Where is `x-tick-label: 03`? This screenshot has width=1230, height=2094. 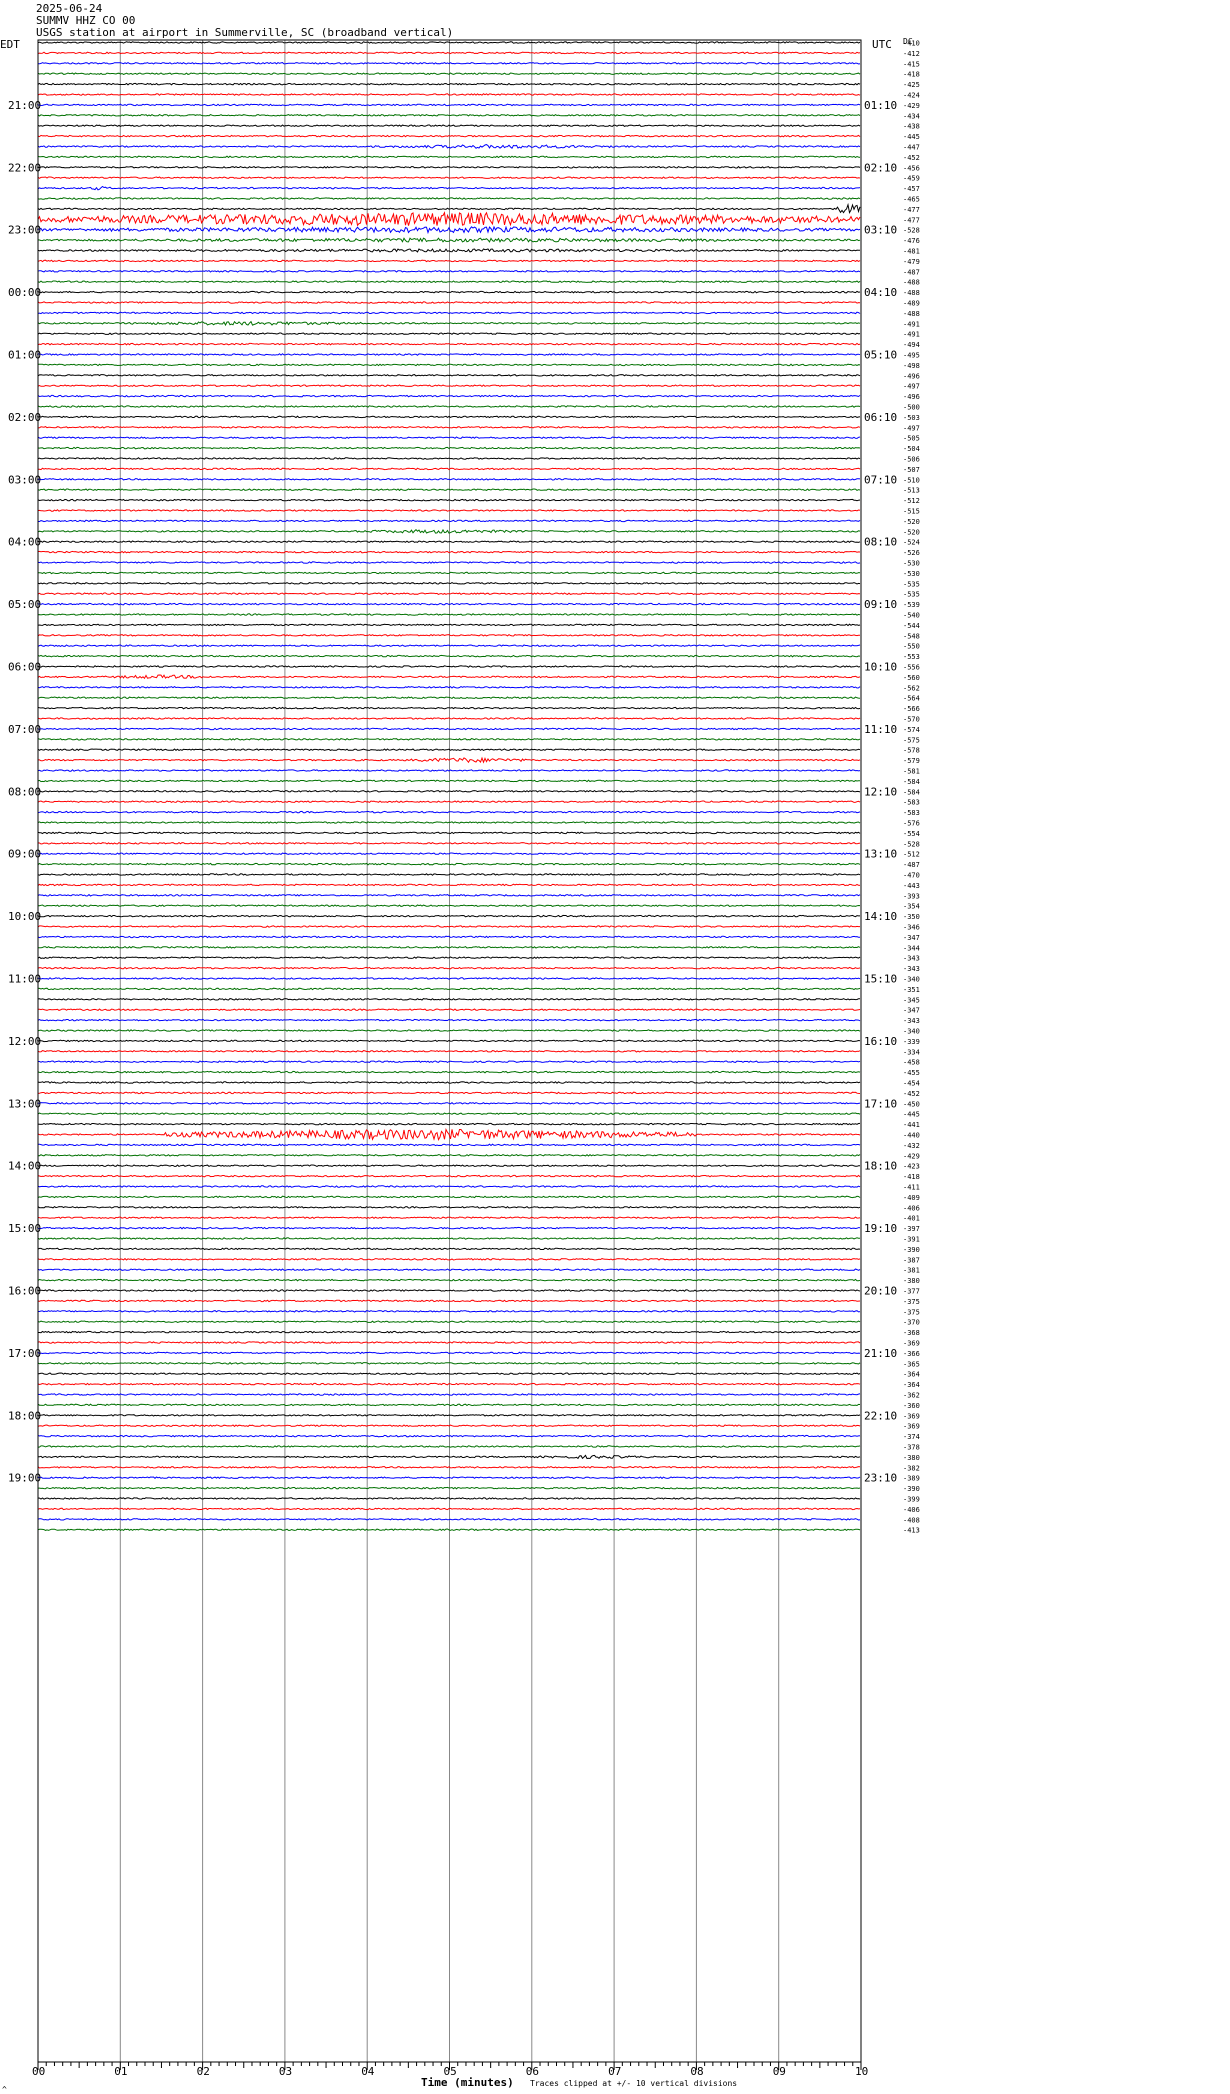 x-tick-label: 03 is located at coordinates (285, 2071).